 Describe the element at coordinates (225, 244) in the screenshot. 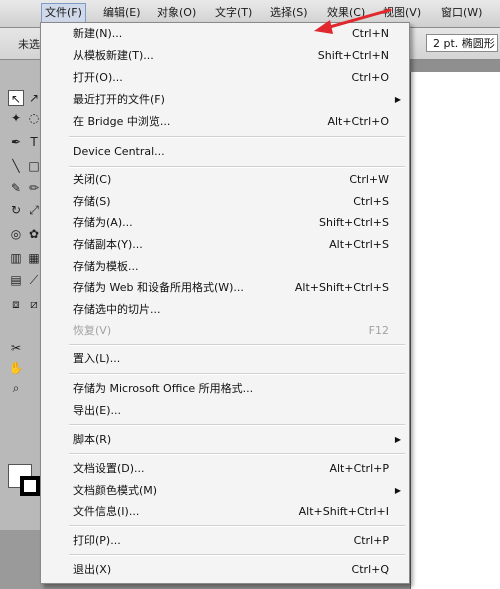

I see `menu-item-save-copy: 存储副本(Y)... Alt+Ctrl+S` at that location.